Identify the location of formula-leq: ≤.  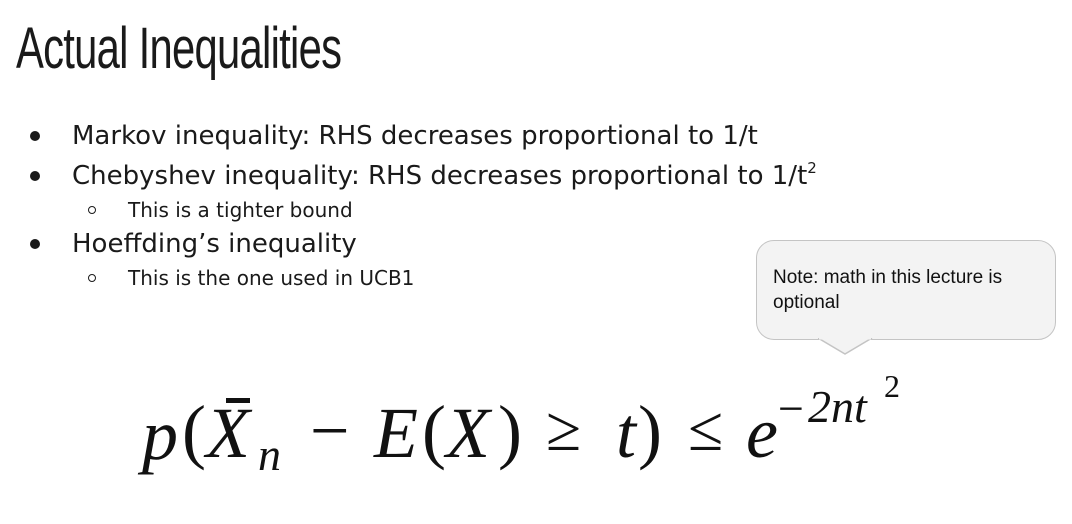
(706, 428).